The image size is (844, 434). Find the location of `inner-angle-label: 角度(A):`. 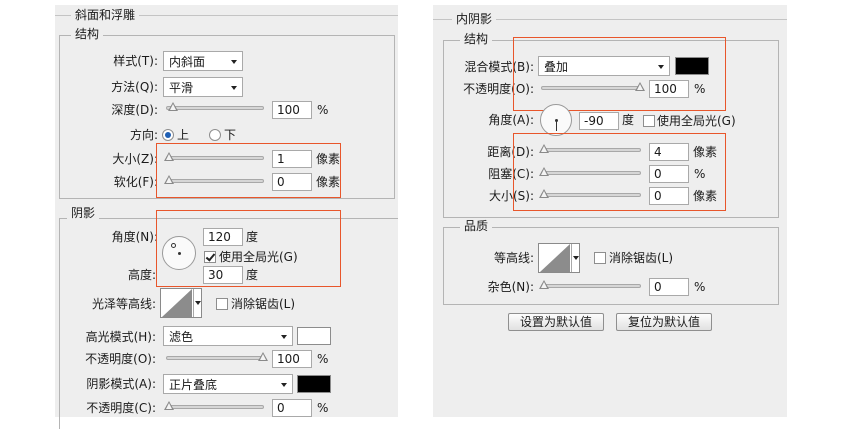

inner-angle-label: 角度(A): is located at coordinates (511, 120).